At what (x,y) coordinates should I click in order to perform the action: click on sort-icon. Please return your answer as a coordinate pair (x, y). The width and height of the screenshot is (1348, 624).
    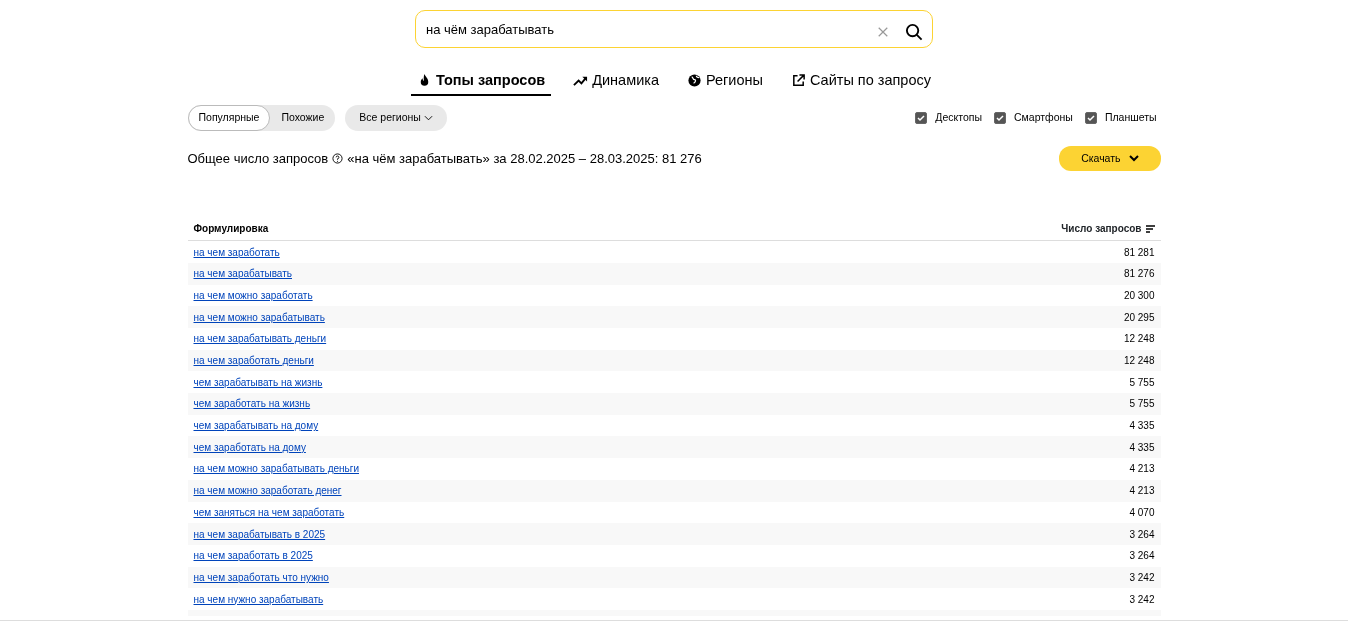
    Looking at the image, I should click on (1150, 228).